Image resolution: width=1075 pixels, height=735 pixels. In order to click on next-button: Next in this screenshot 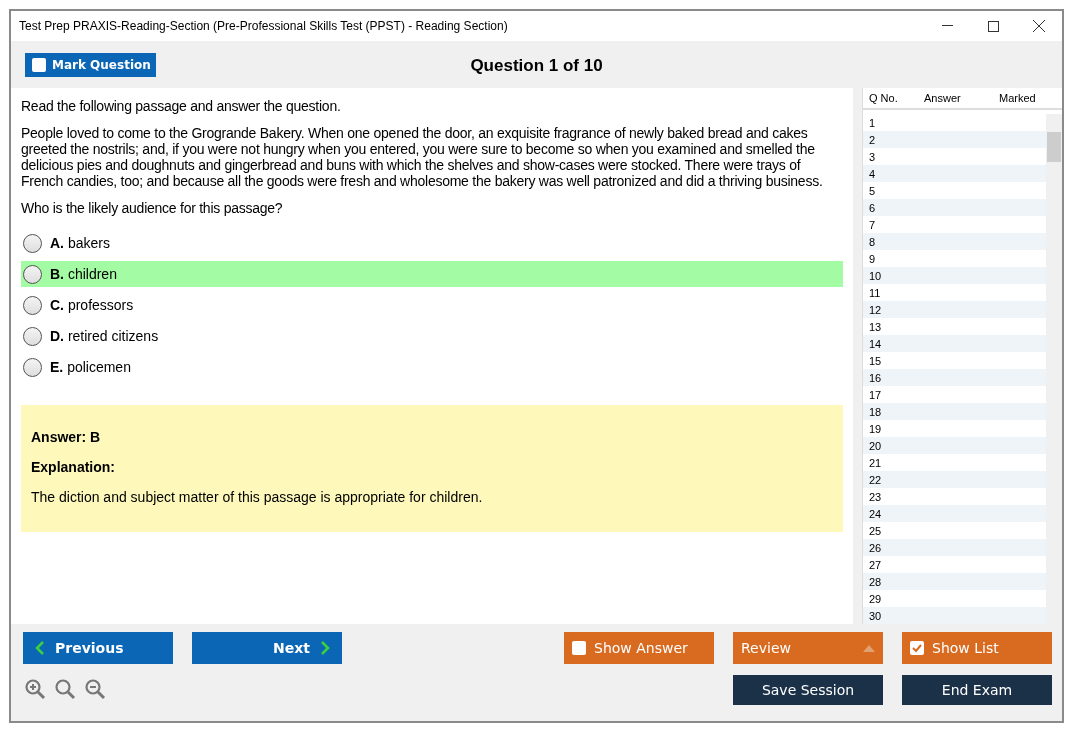, I will do `click(267, 648)`.